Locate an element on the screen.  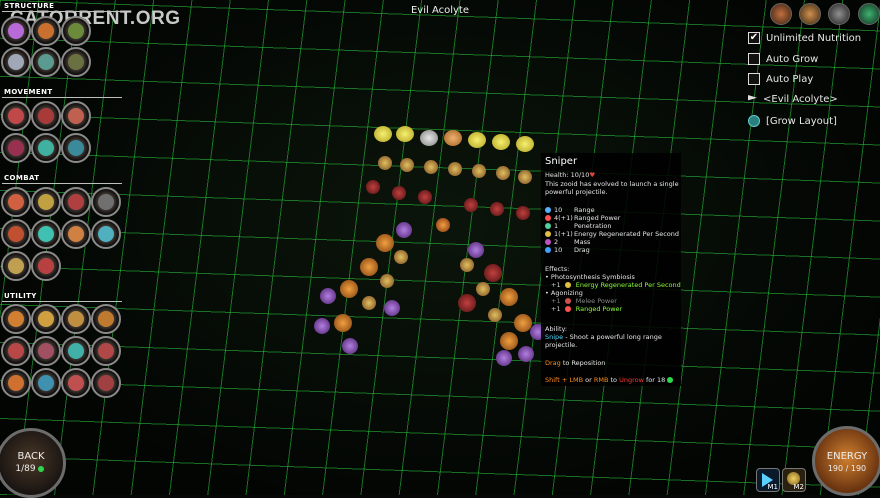
unlimited-nutrition-option: ✔ Unlimited Nutrition is located at coordinates (804, 38).